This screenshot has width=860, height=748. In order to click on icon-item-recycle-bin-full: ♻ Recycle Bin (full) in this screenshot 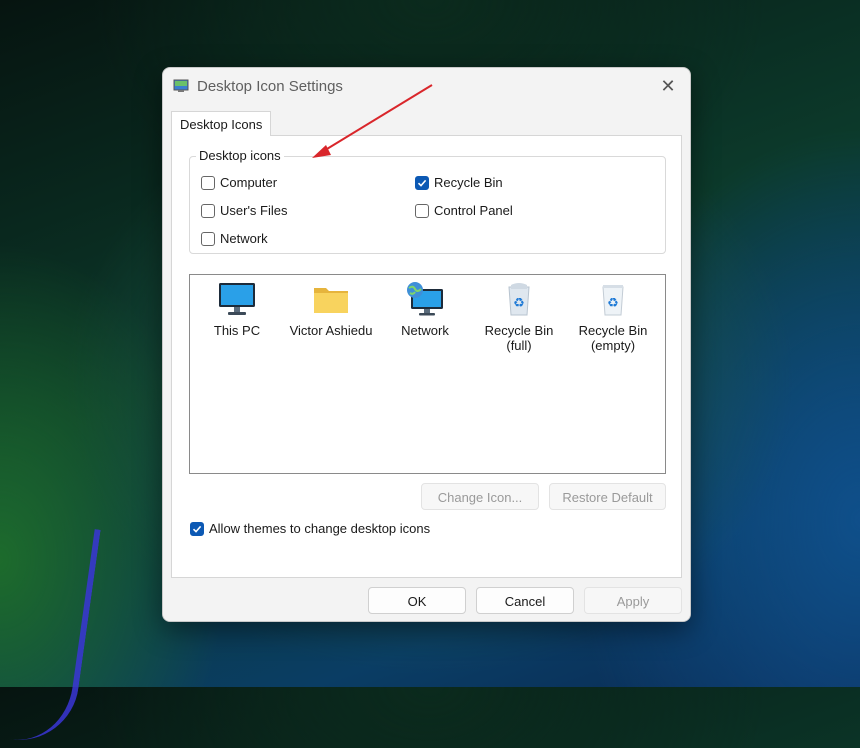, I will do `click(519, 317)`.